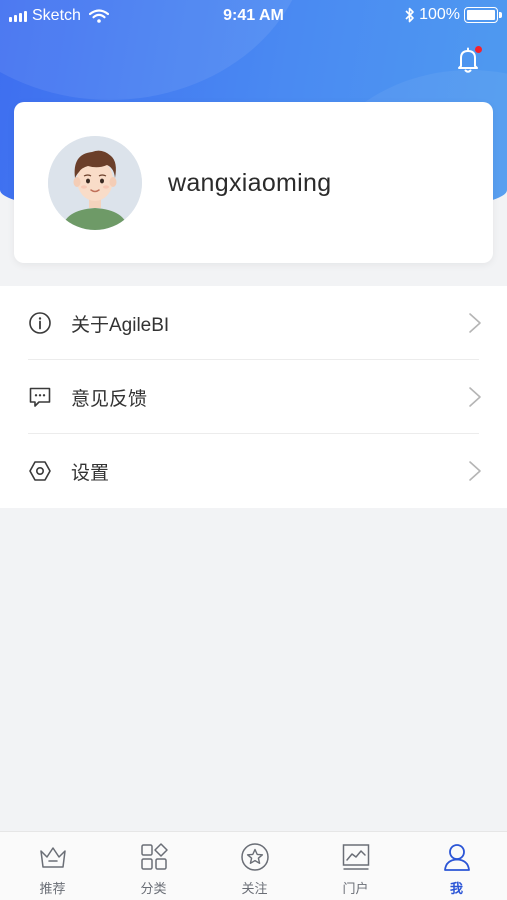  What do you see at coordinates (356, 857) in the screenshot?
I see `chart-icon` at bounding box center [356, 857].